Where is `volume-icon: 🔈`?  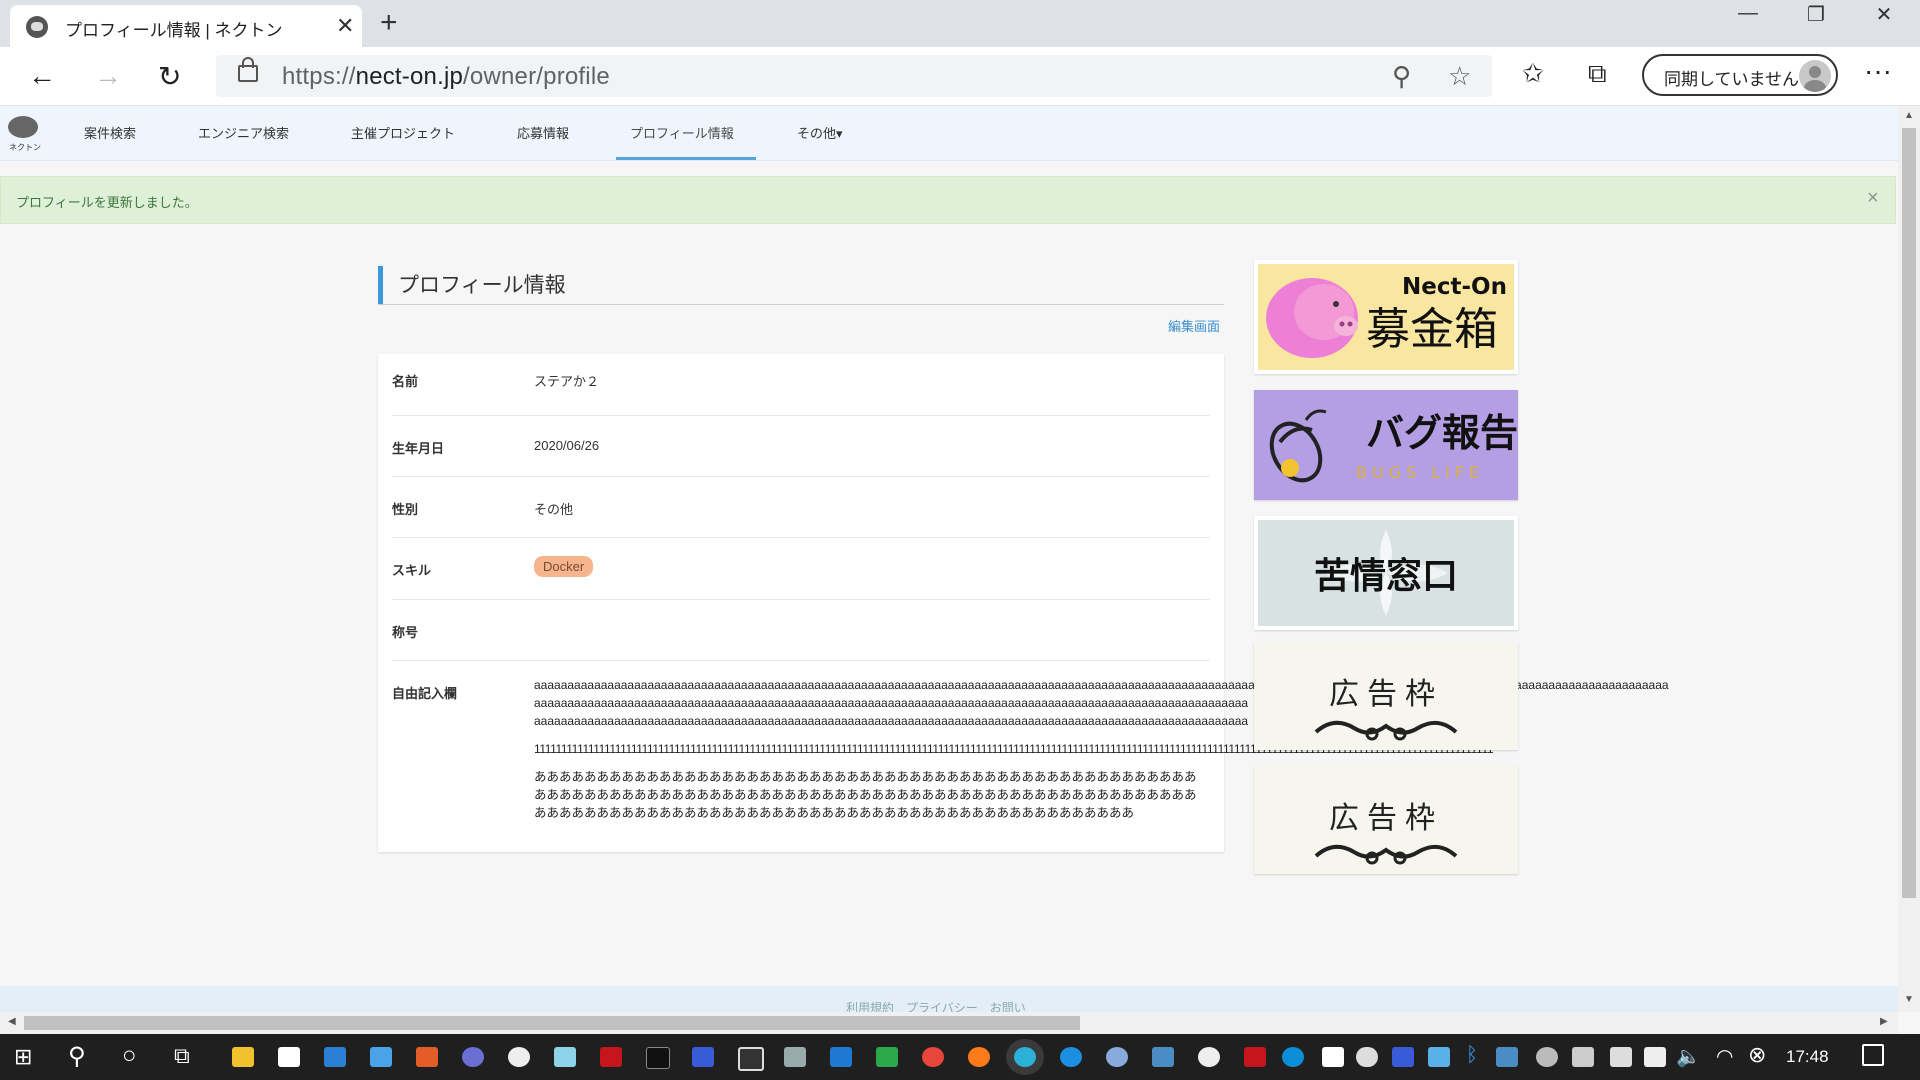
volume-icon: 🔈 is located at coordinates (1688, 1056).